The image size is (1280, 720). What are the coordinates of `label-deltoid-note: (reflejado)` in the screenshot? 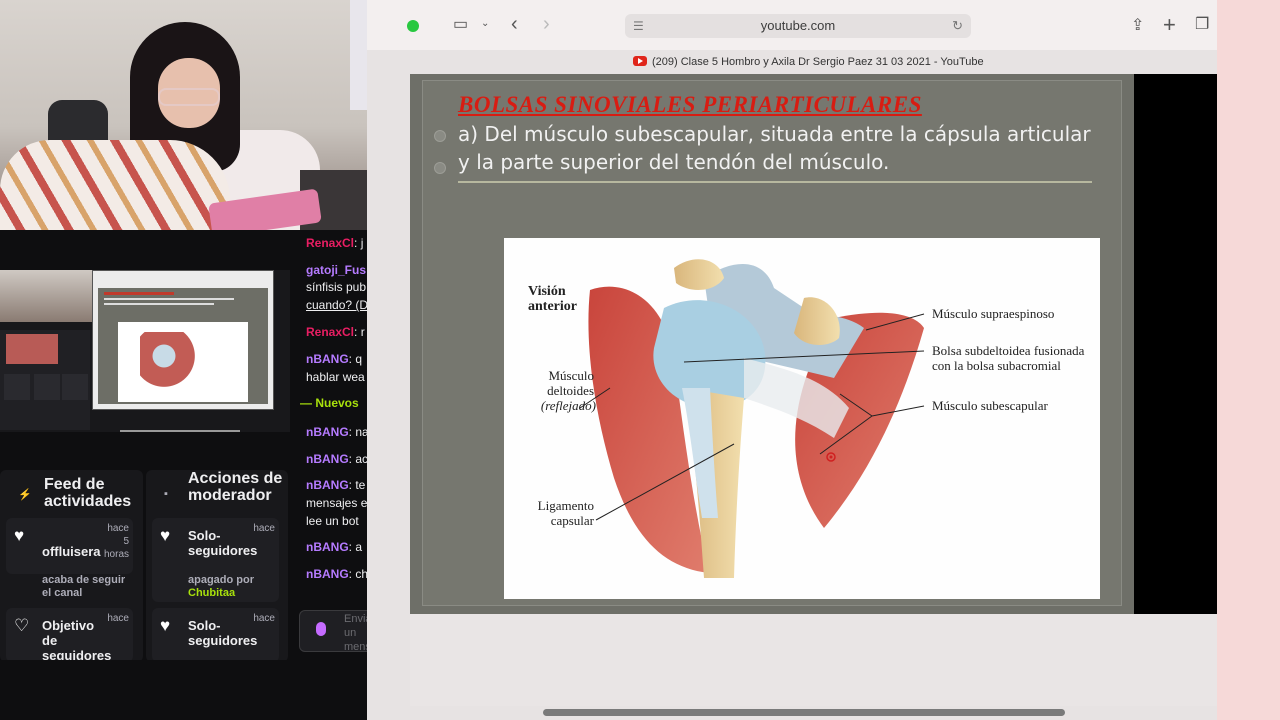 It's located at (568, 405).